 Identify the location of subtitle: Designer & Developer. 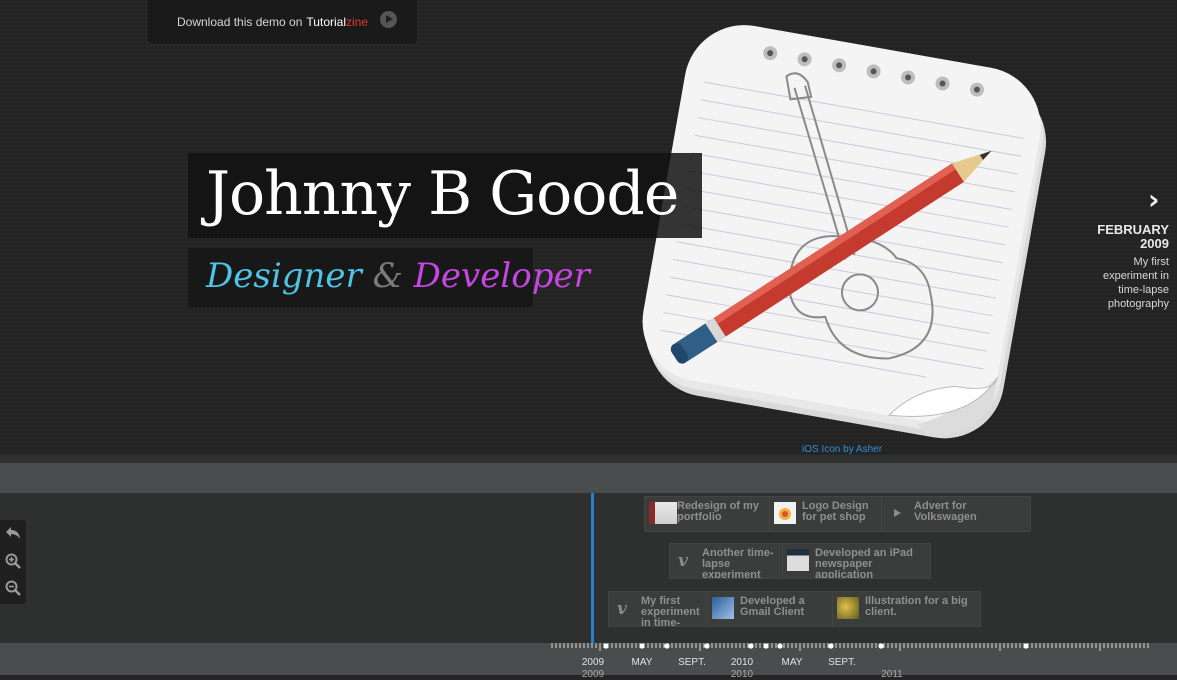
(398, 276).